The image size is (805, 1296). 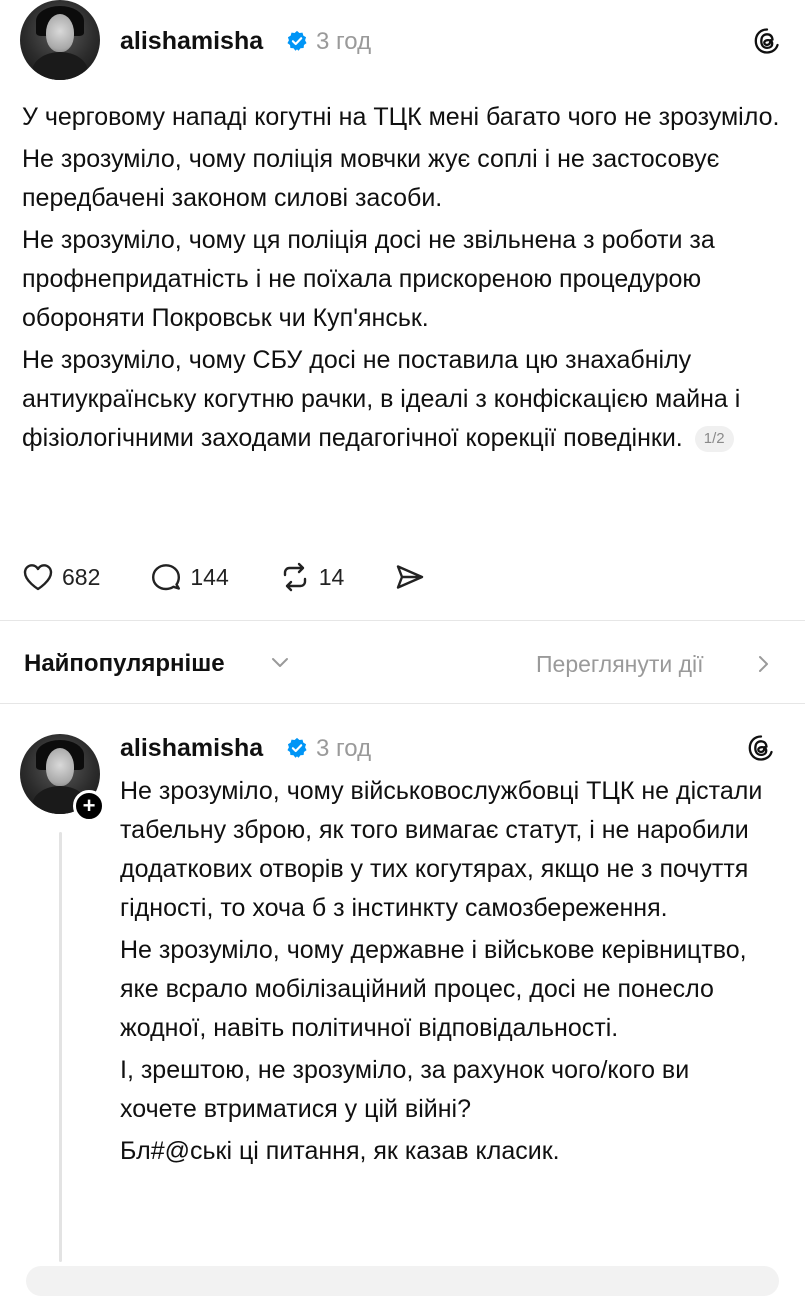 I want to click on follow-plus-button: +, so click(x=89, y=806).